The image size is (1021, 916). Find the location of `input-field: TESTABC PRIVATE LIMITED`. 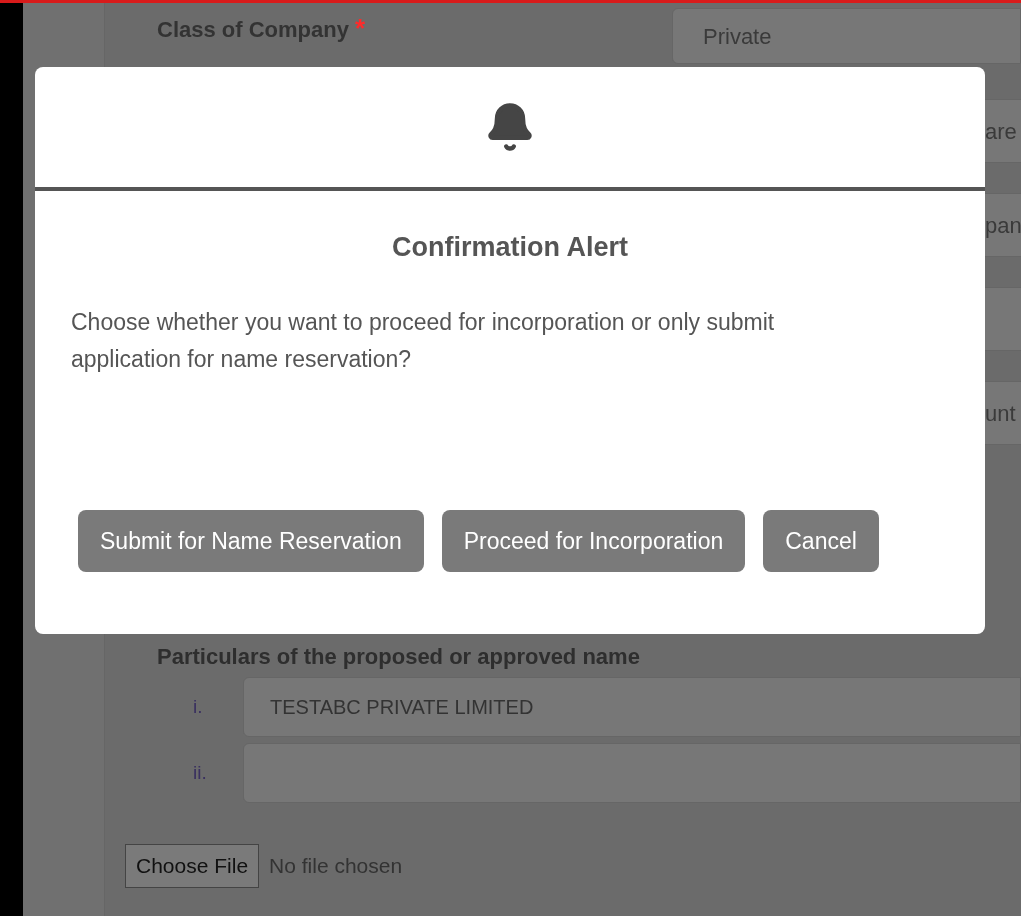

input-field: TESTABC PRIVATE LIMITED is located at coordinates (632, 707).